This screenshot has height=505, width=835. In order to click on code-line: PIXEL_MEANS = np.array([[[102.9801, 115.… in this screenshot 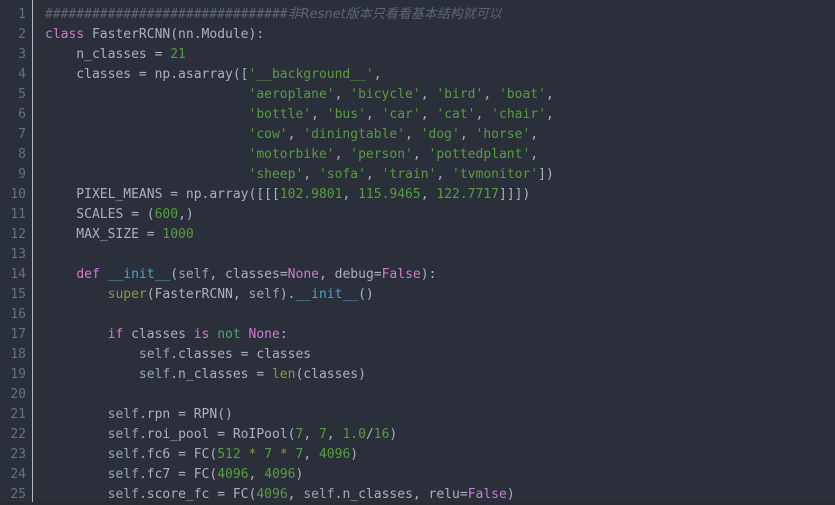, I will do `click(440, 195)`.